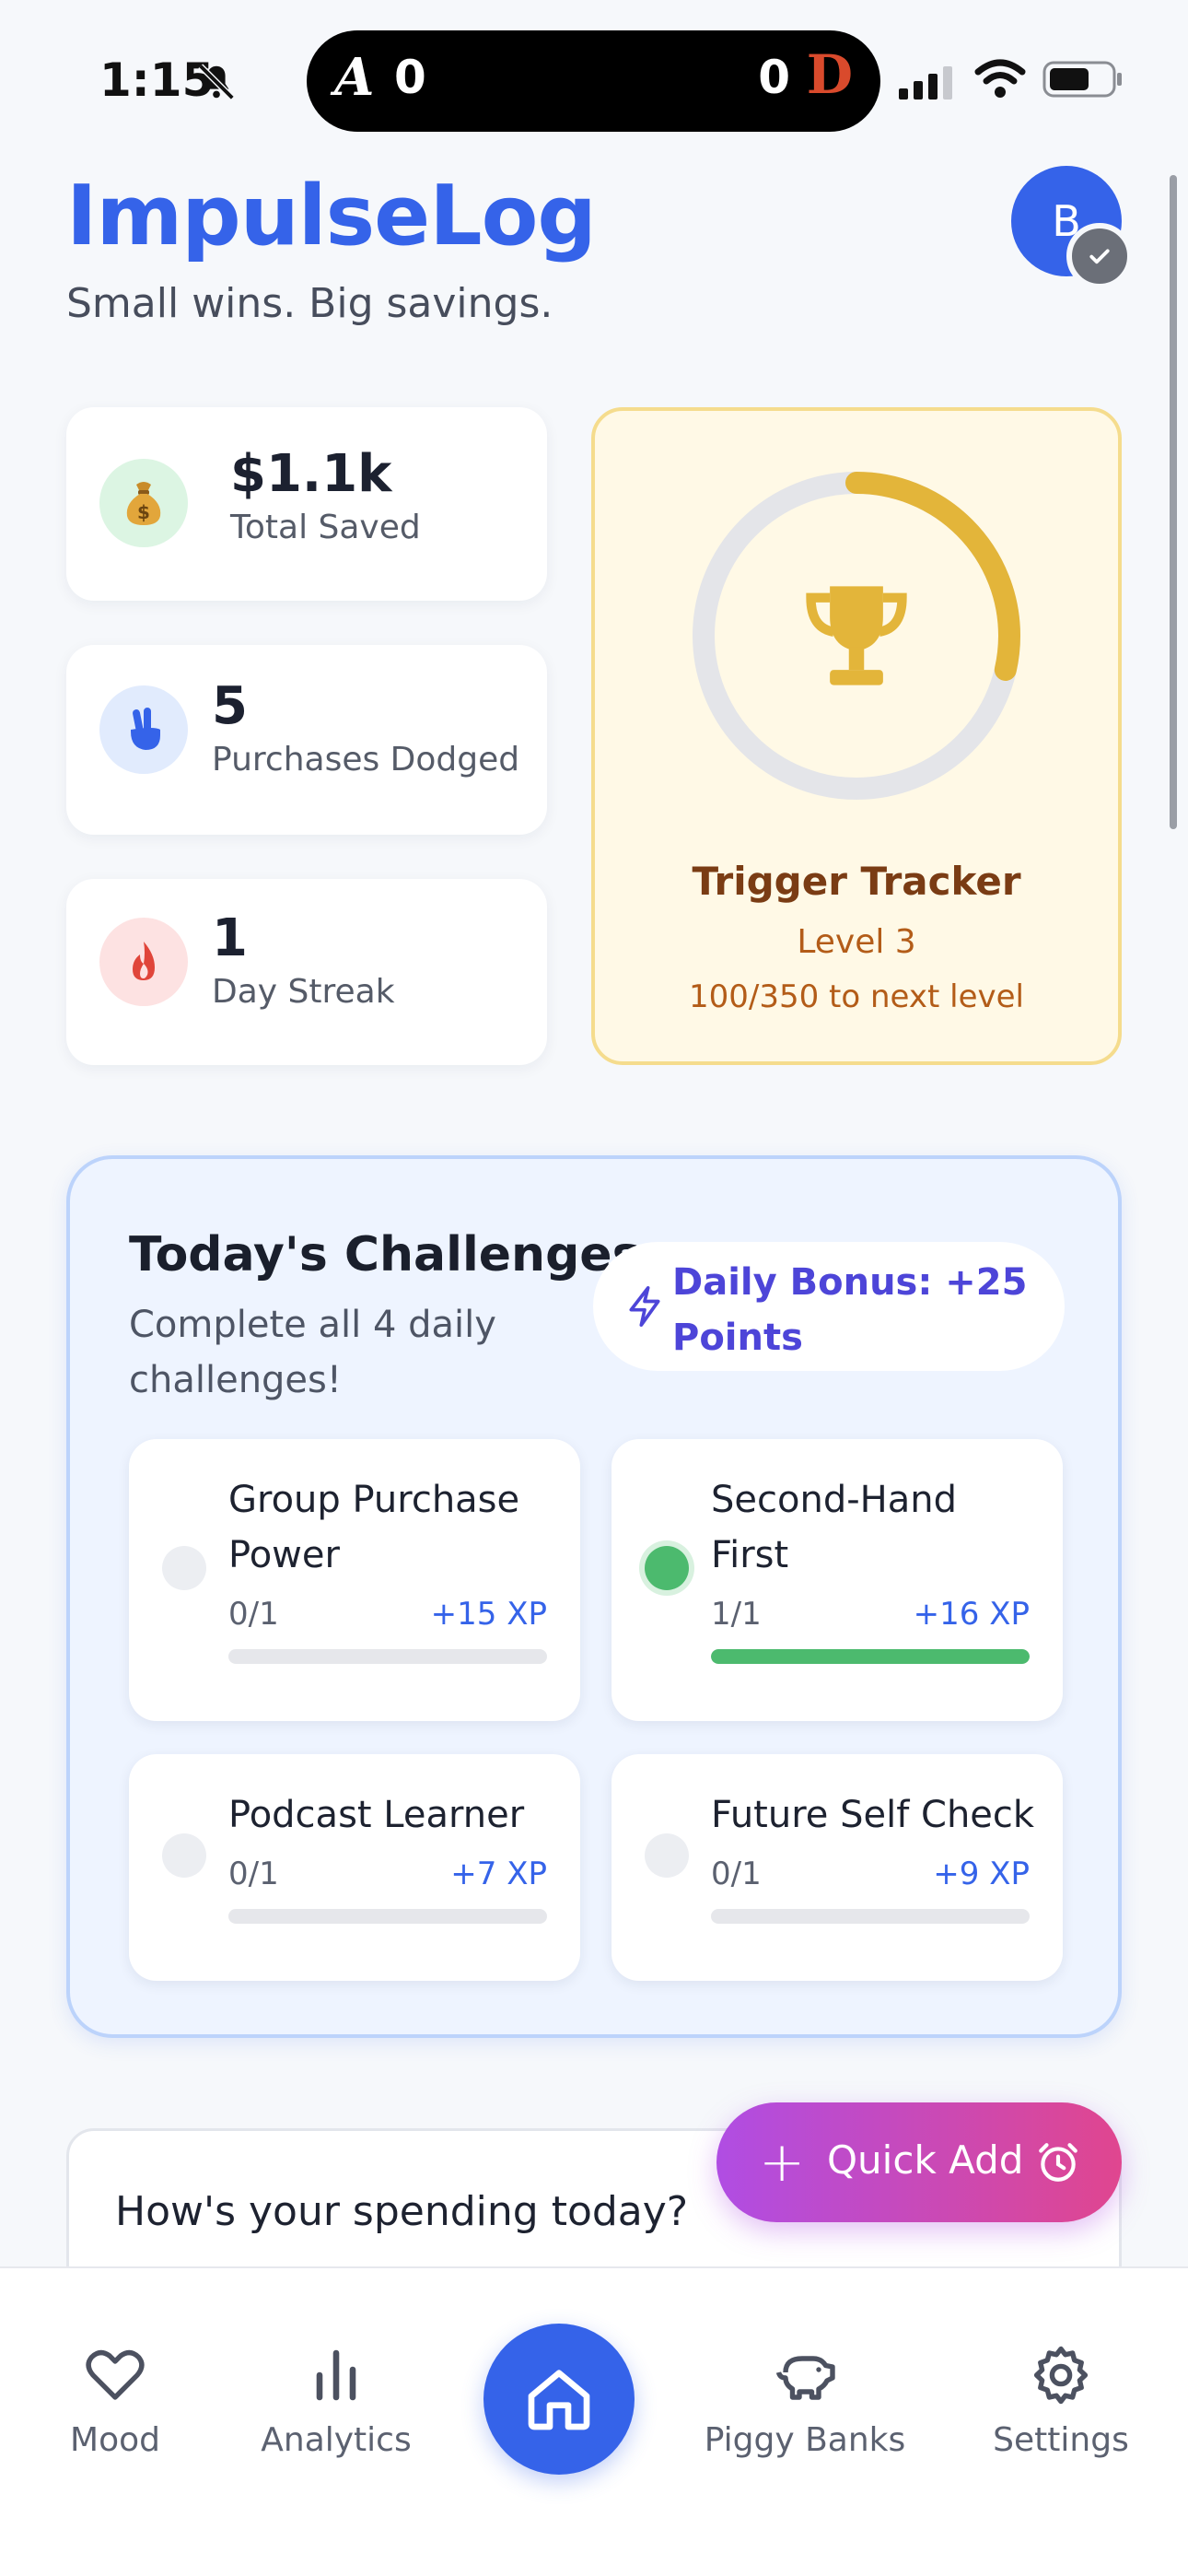  Describe the element at coordinates (230, 706) in the screenshot. I see `stat-value: 5` at that location.